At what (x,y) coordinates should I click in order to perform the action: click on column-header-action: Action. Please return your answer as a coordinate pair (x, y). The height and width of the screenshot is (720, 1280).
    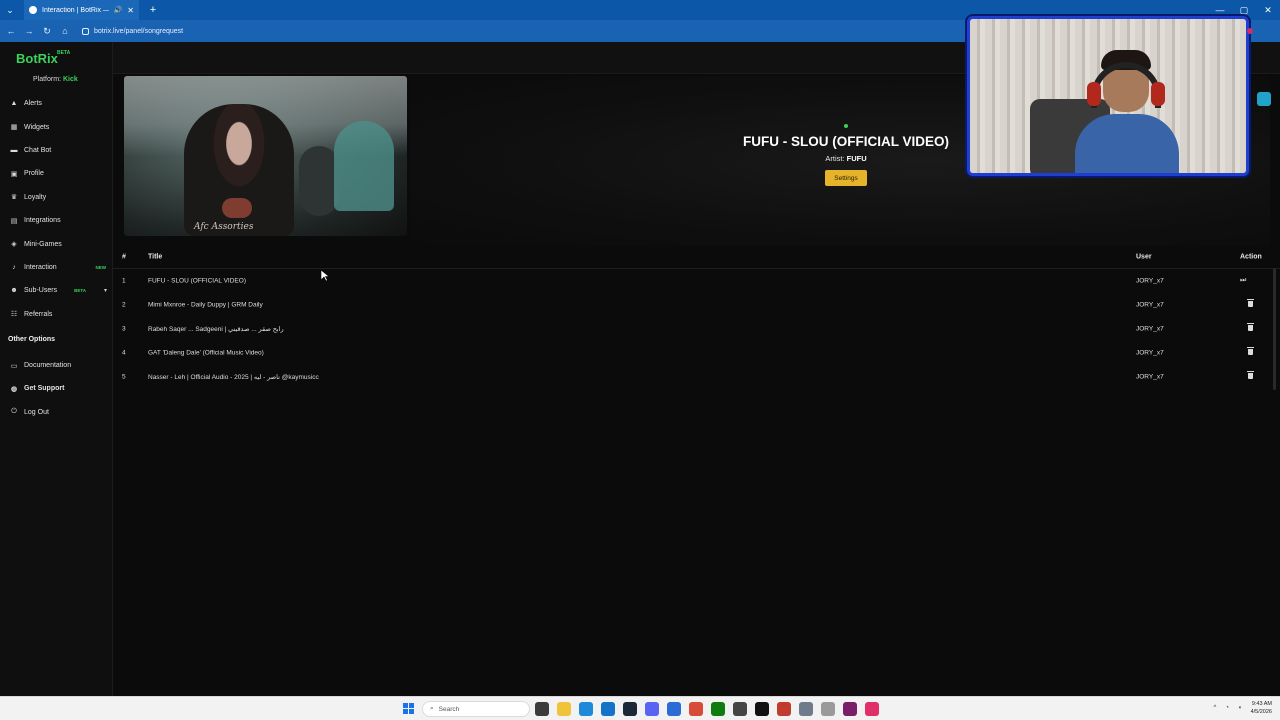
    Looking at the image, I should click on (1251, 257).